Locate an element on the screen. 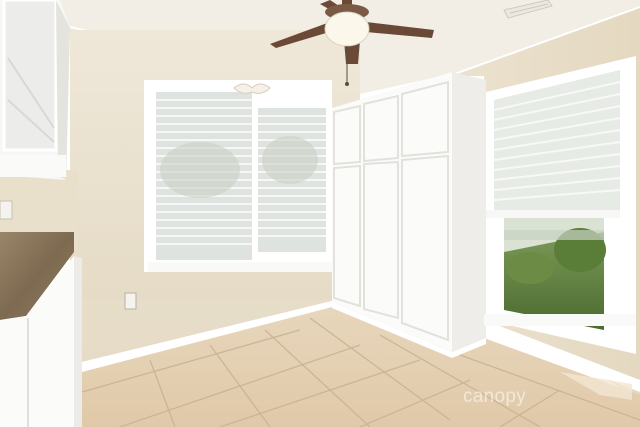 The height and width of the screenshot is (427, 640). watermark-text: canopy is located at coordinates (495, 396).